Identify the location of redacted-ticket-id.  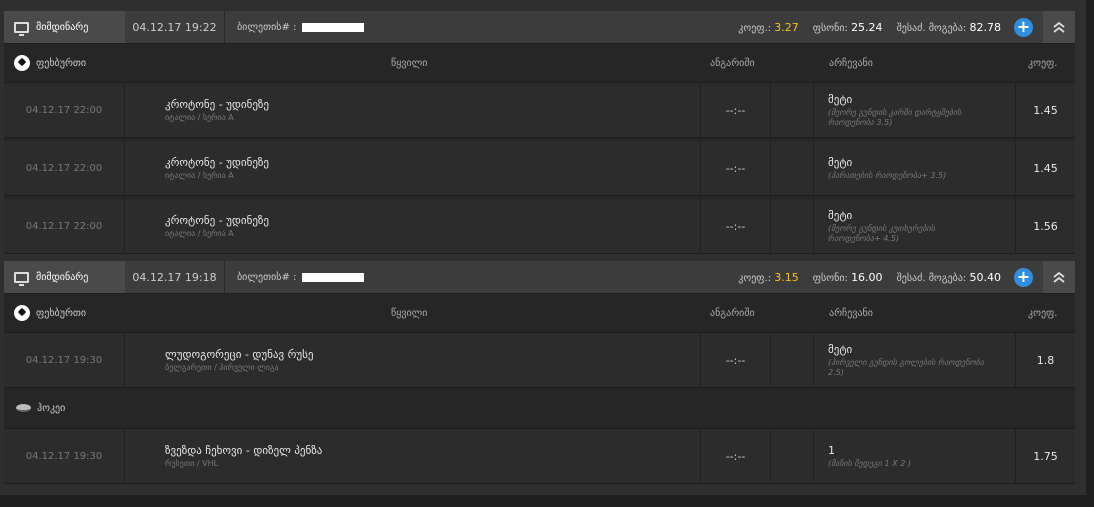
(333, 277).